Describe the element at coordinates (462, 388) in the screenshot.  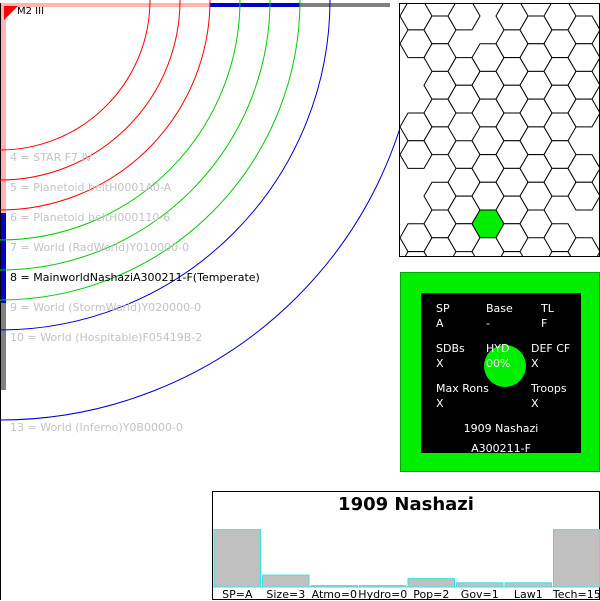
I see `max-rons-label: Max Rons` at that location.